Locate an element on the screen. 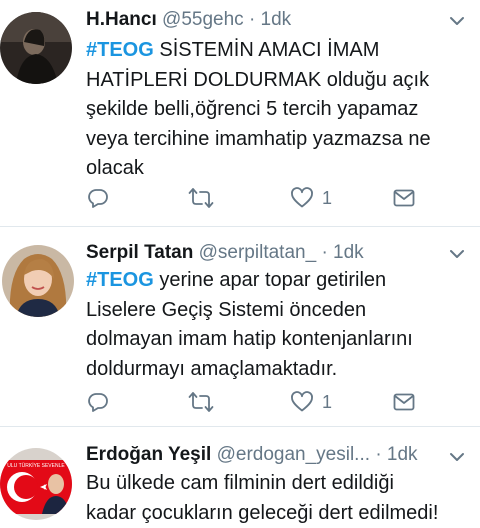  tweet-text-line: doldurmayı amaçlamaktadır. is located at coordinates (212, 368).